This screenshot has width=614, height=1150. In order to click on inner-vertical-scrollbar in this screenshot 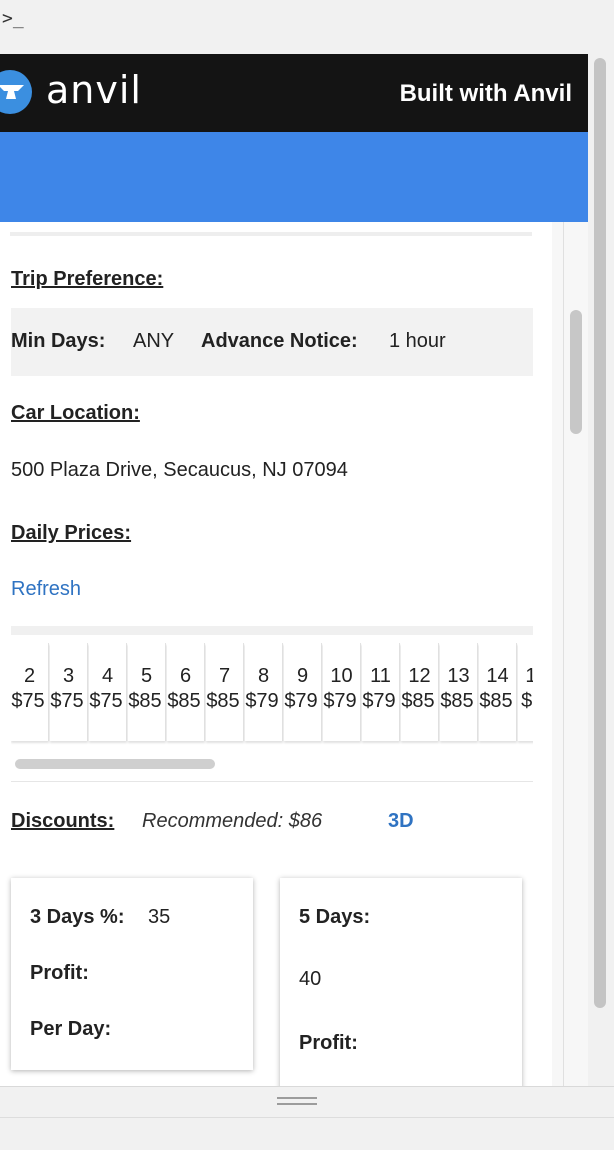, I will do `click(576, 372)`.